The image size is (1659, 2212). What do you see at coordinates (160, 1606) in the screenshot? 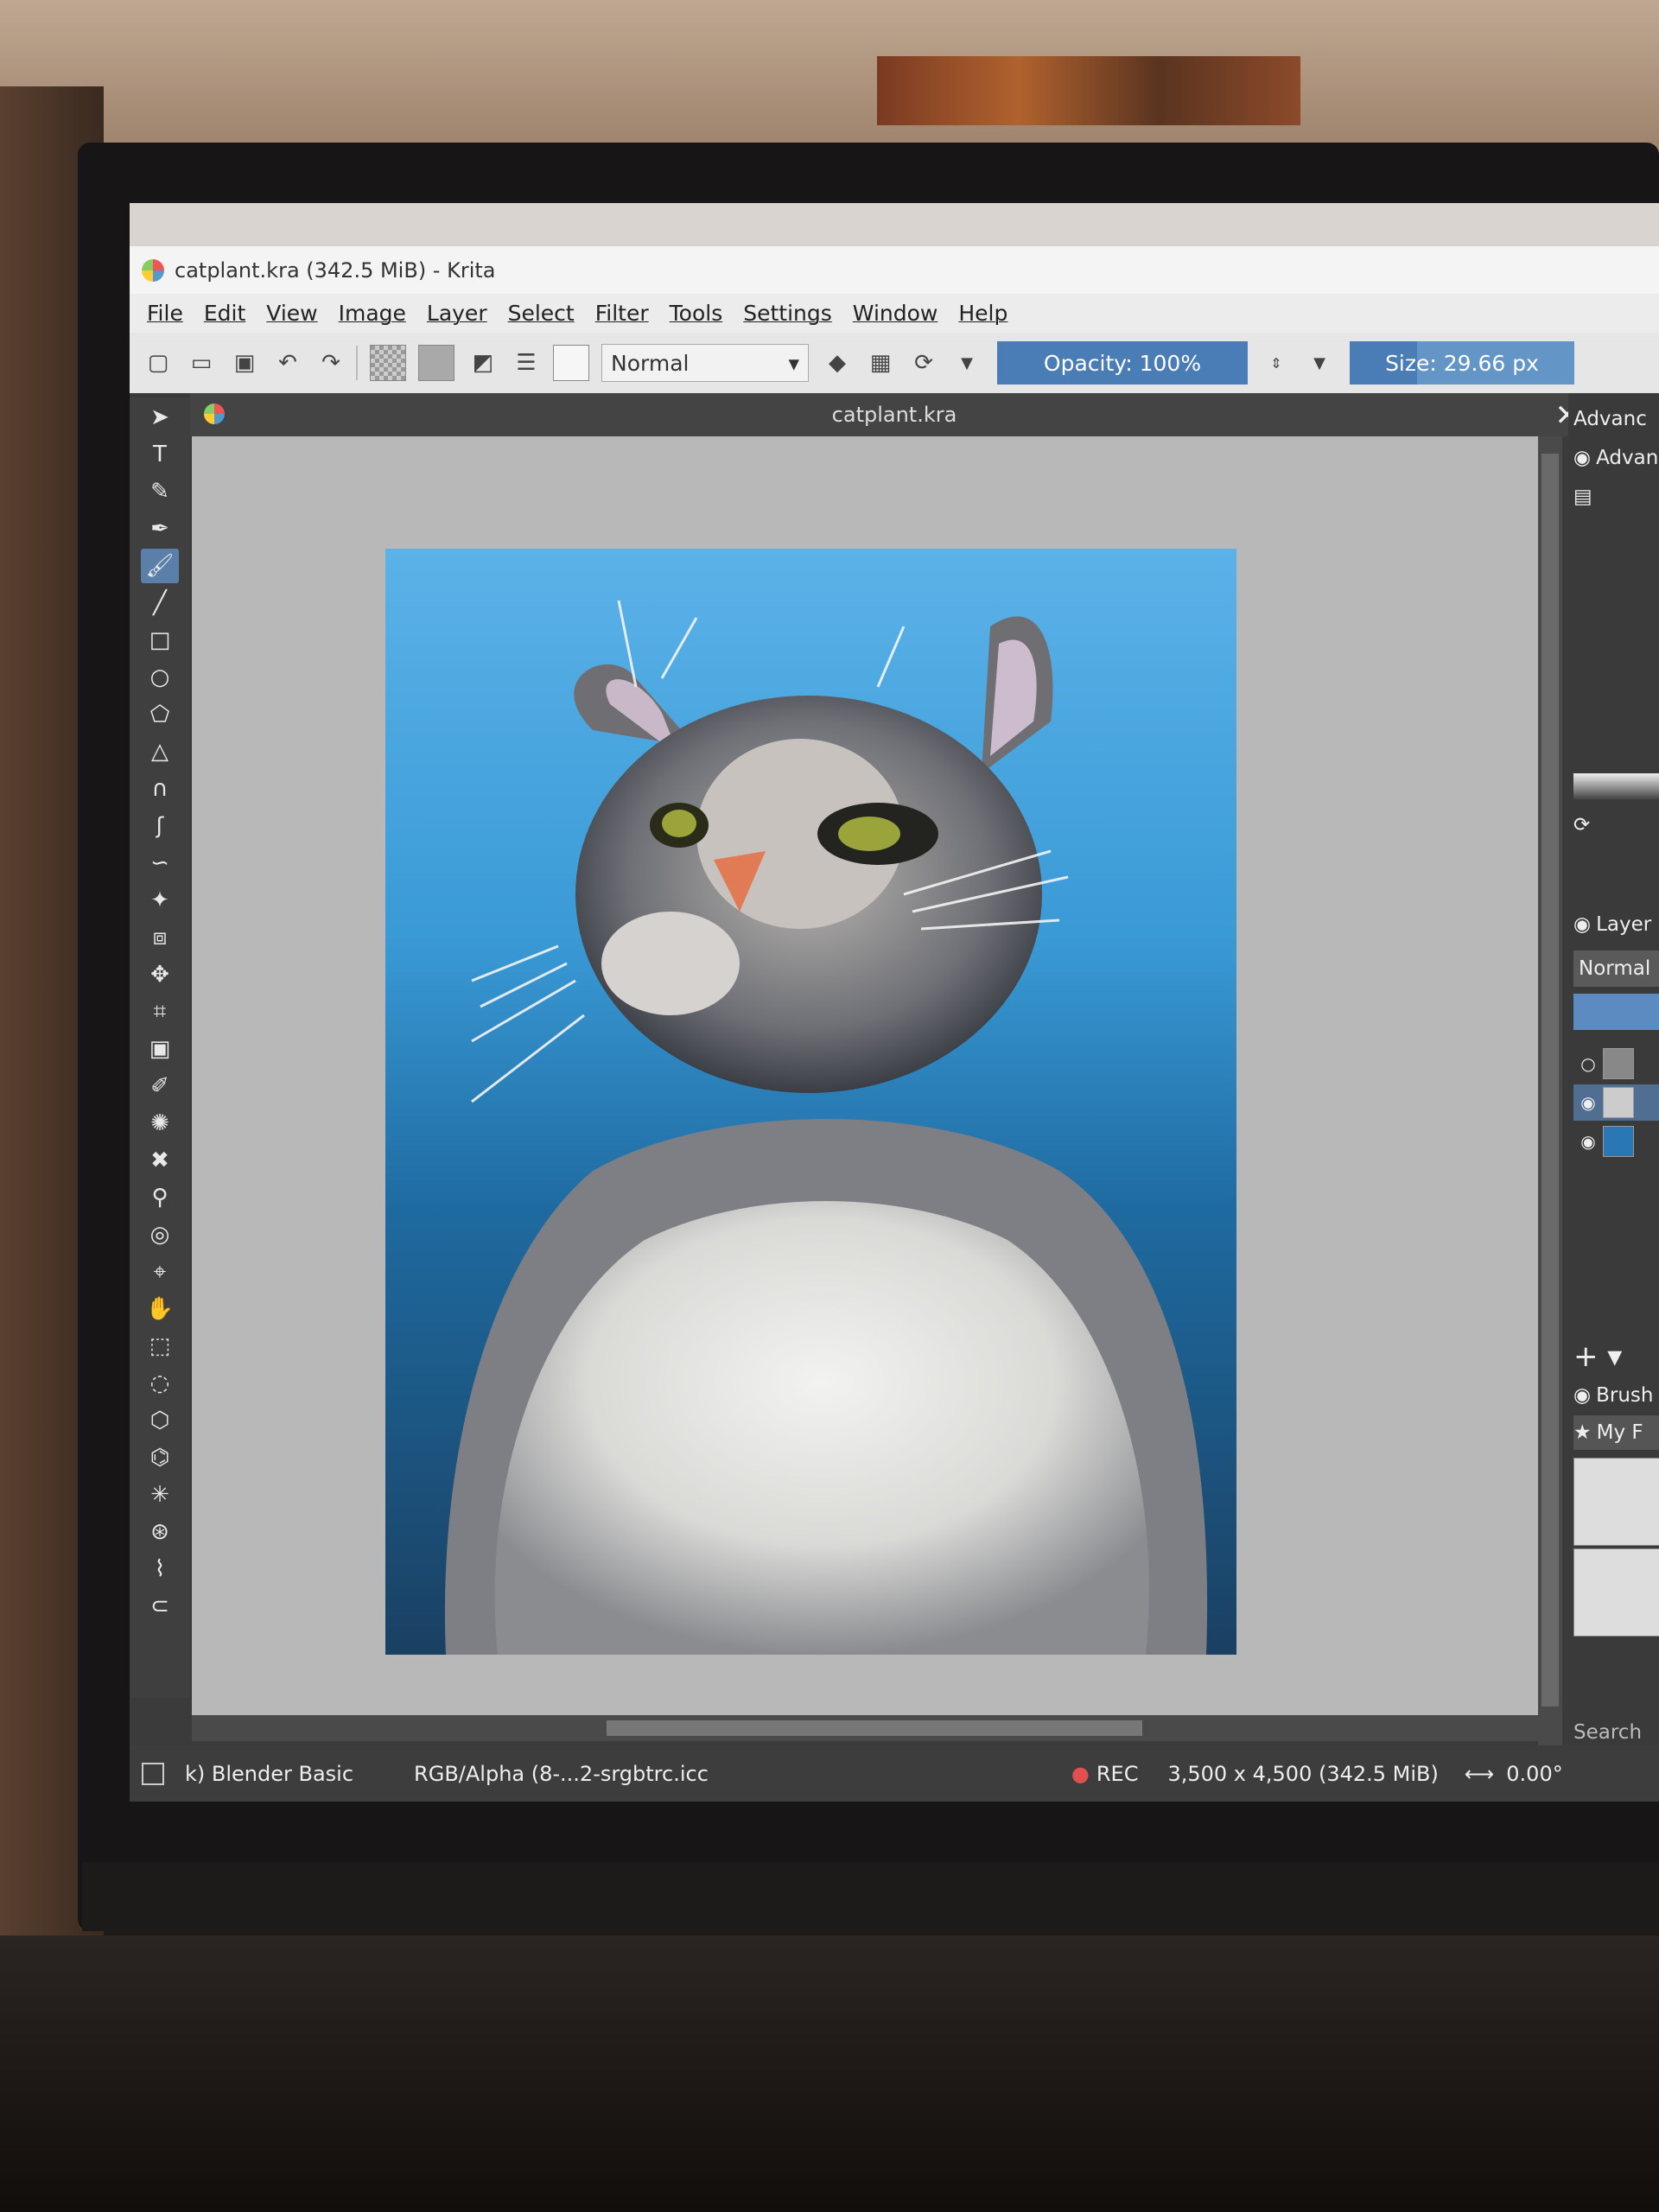
I see `magnetic-select-icon: ⊂` at bounding box center [160, 1606].